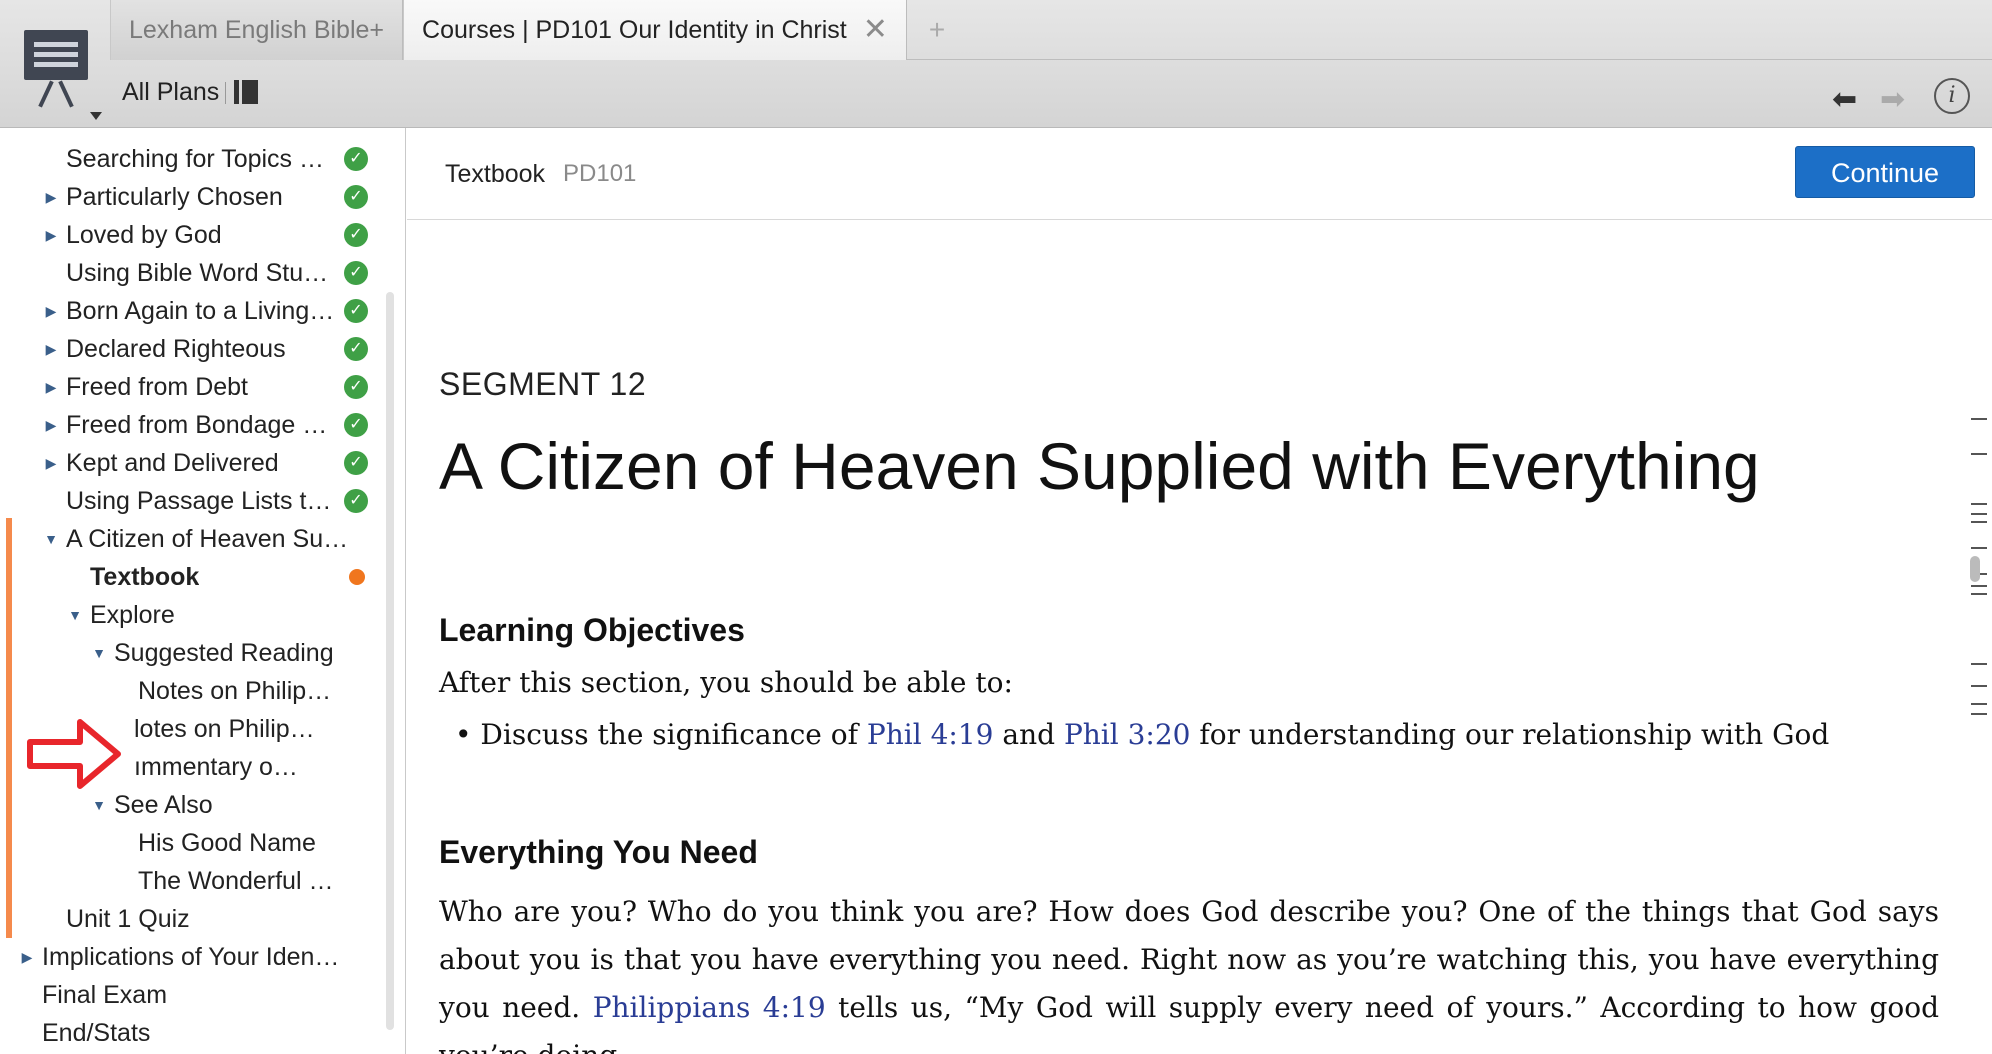 Image resolution: width=1992 pixels, height=1054 pixels. What do you see at coordinates (1892, 99) in the screenshot?
I see `arrow-right-icon: ➡` at bounding box center [1892, 99].